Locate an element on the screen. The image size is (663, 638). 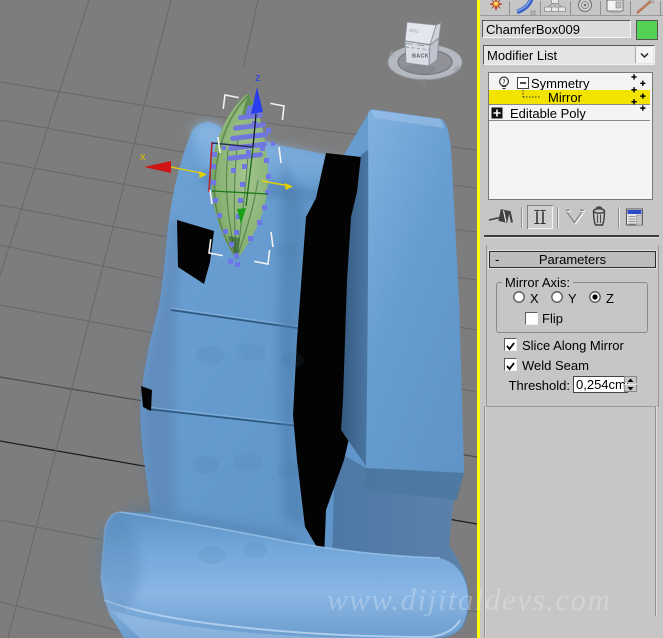
svg-text: N is located at coordinates (423, 82).